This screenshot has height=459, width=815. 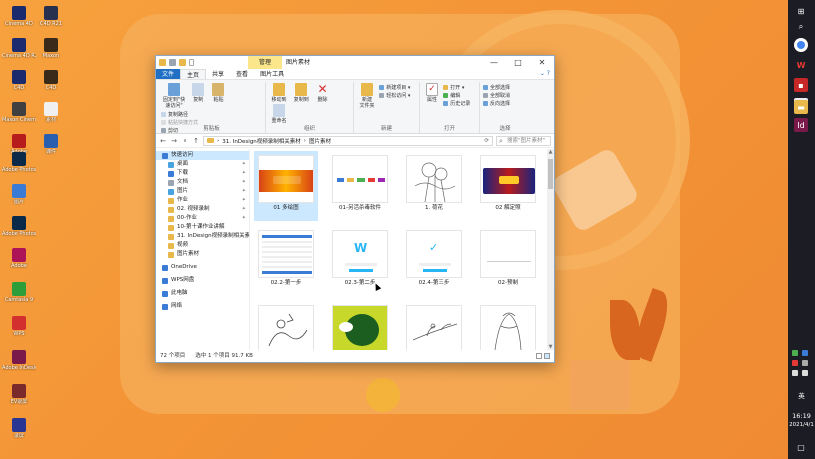 I want to click on large-icons-view-icon, so click(x=547, y=356).